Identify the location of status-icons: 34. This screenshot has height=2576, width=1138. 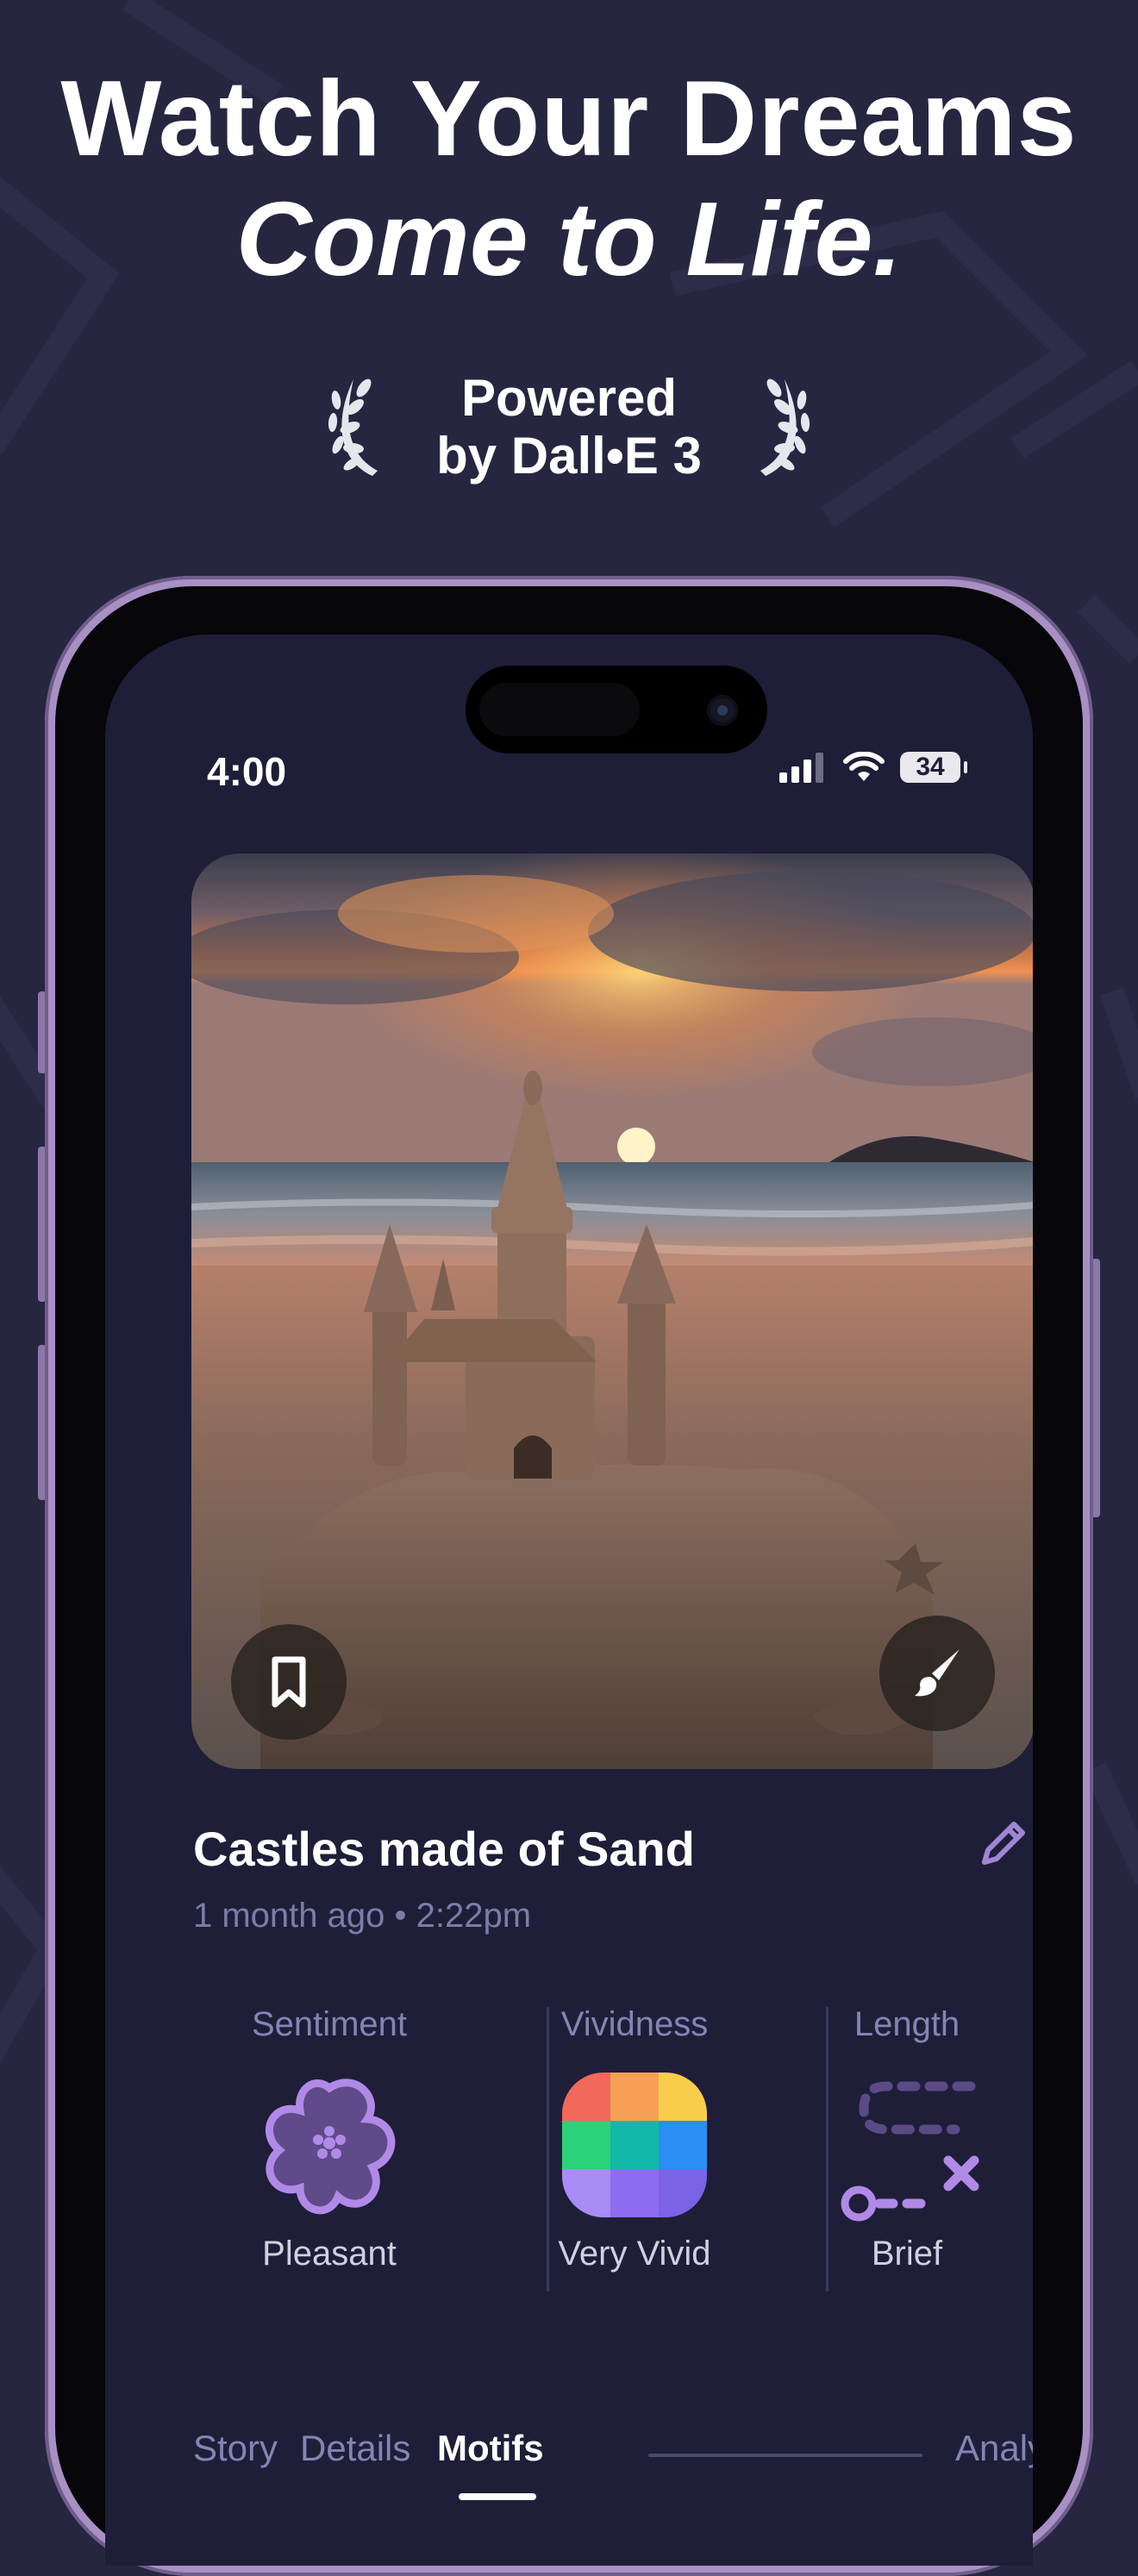
(873, 767).